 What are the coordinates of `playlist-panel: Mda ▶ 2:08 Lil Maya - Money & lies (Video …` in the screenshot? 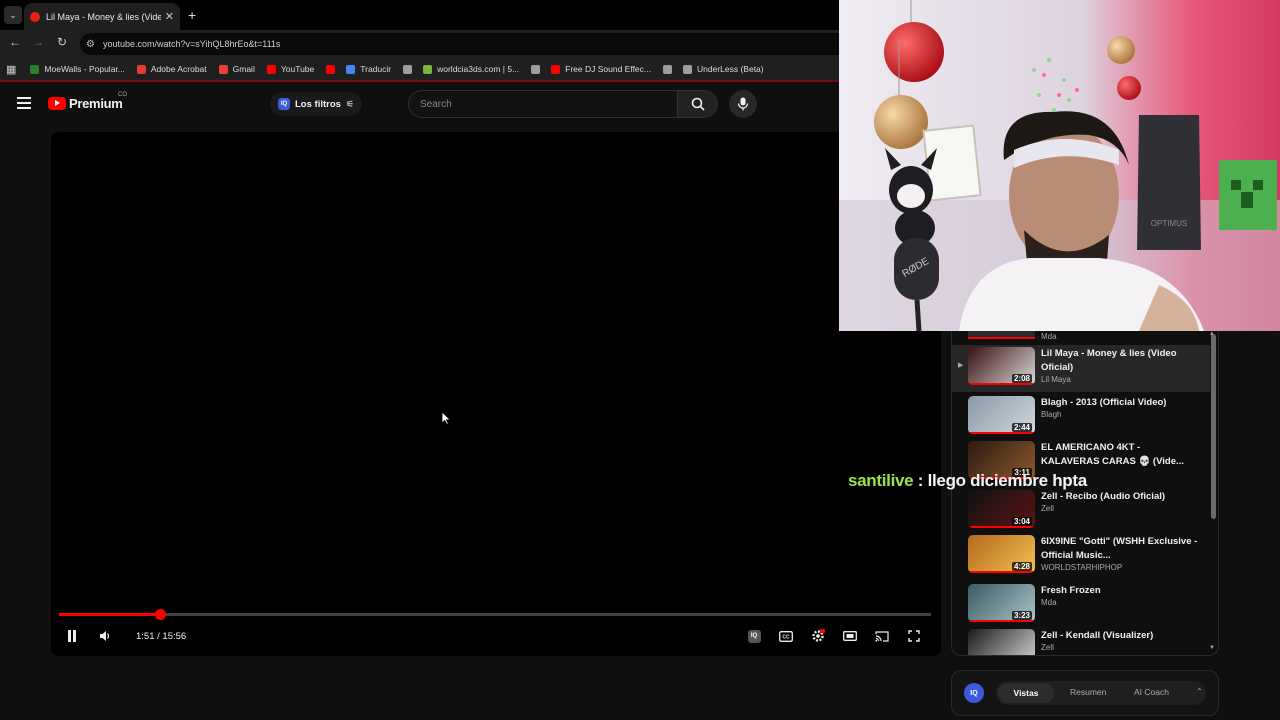 It's located at (1085, 493).